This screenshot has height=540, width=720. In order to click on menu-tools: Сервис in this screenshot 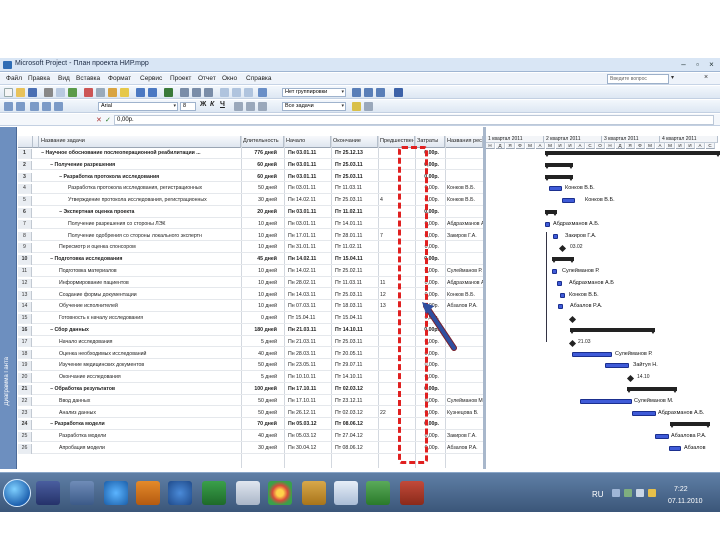, I will do `click(151, 78)`.